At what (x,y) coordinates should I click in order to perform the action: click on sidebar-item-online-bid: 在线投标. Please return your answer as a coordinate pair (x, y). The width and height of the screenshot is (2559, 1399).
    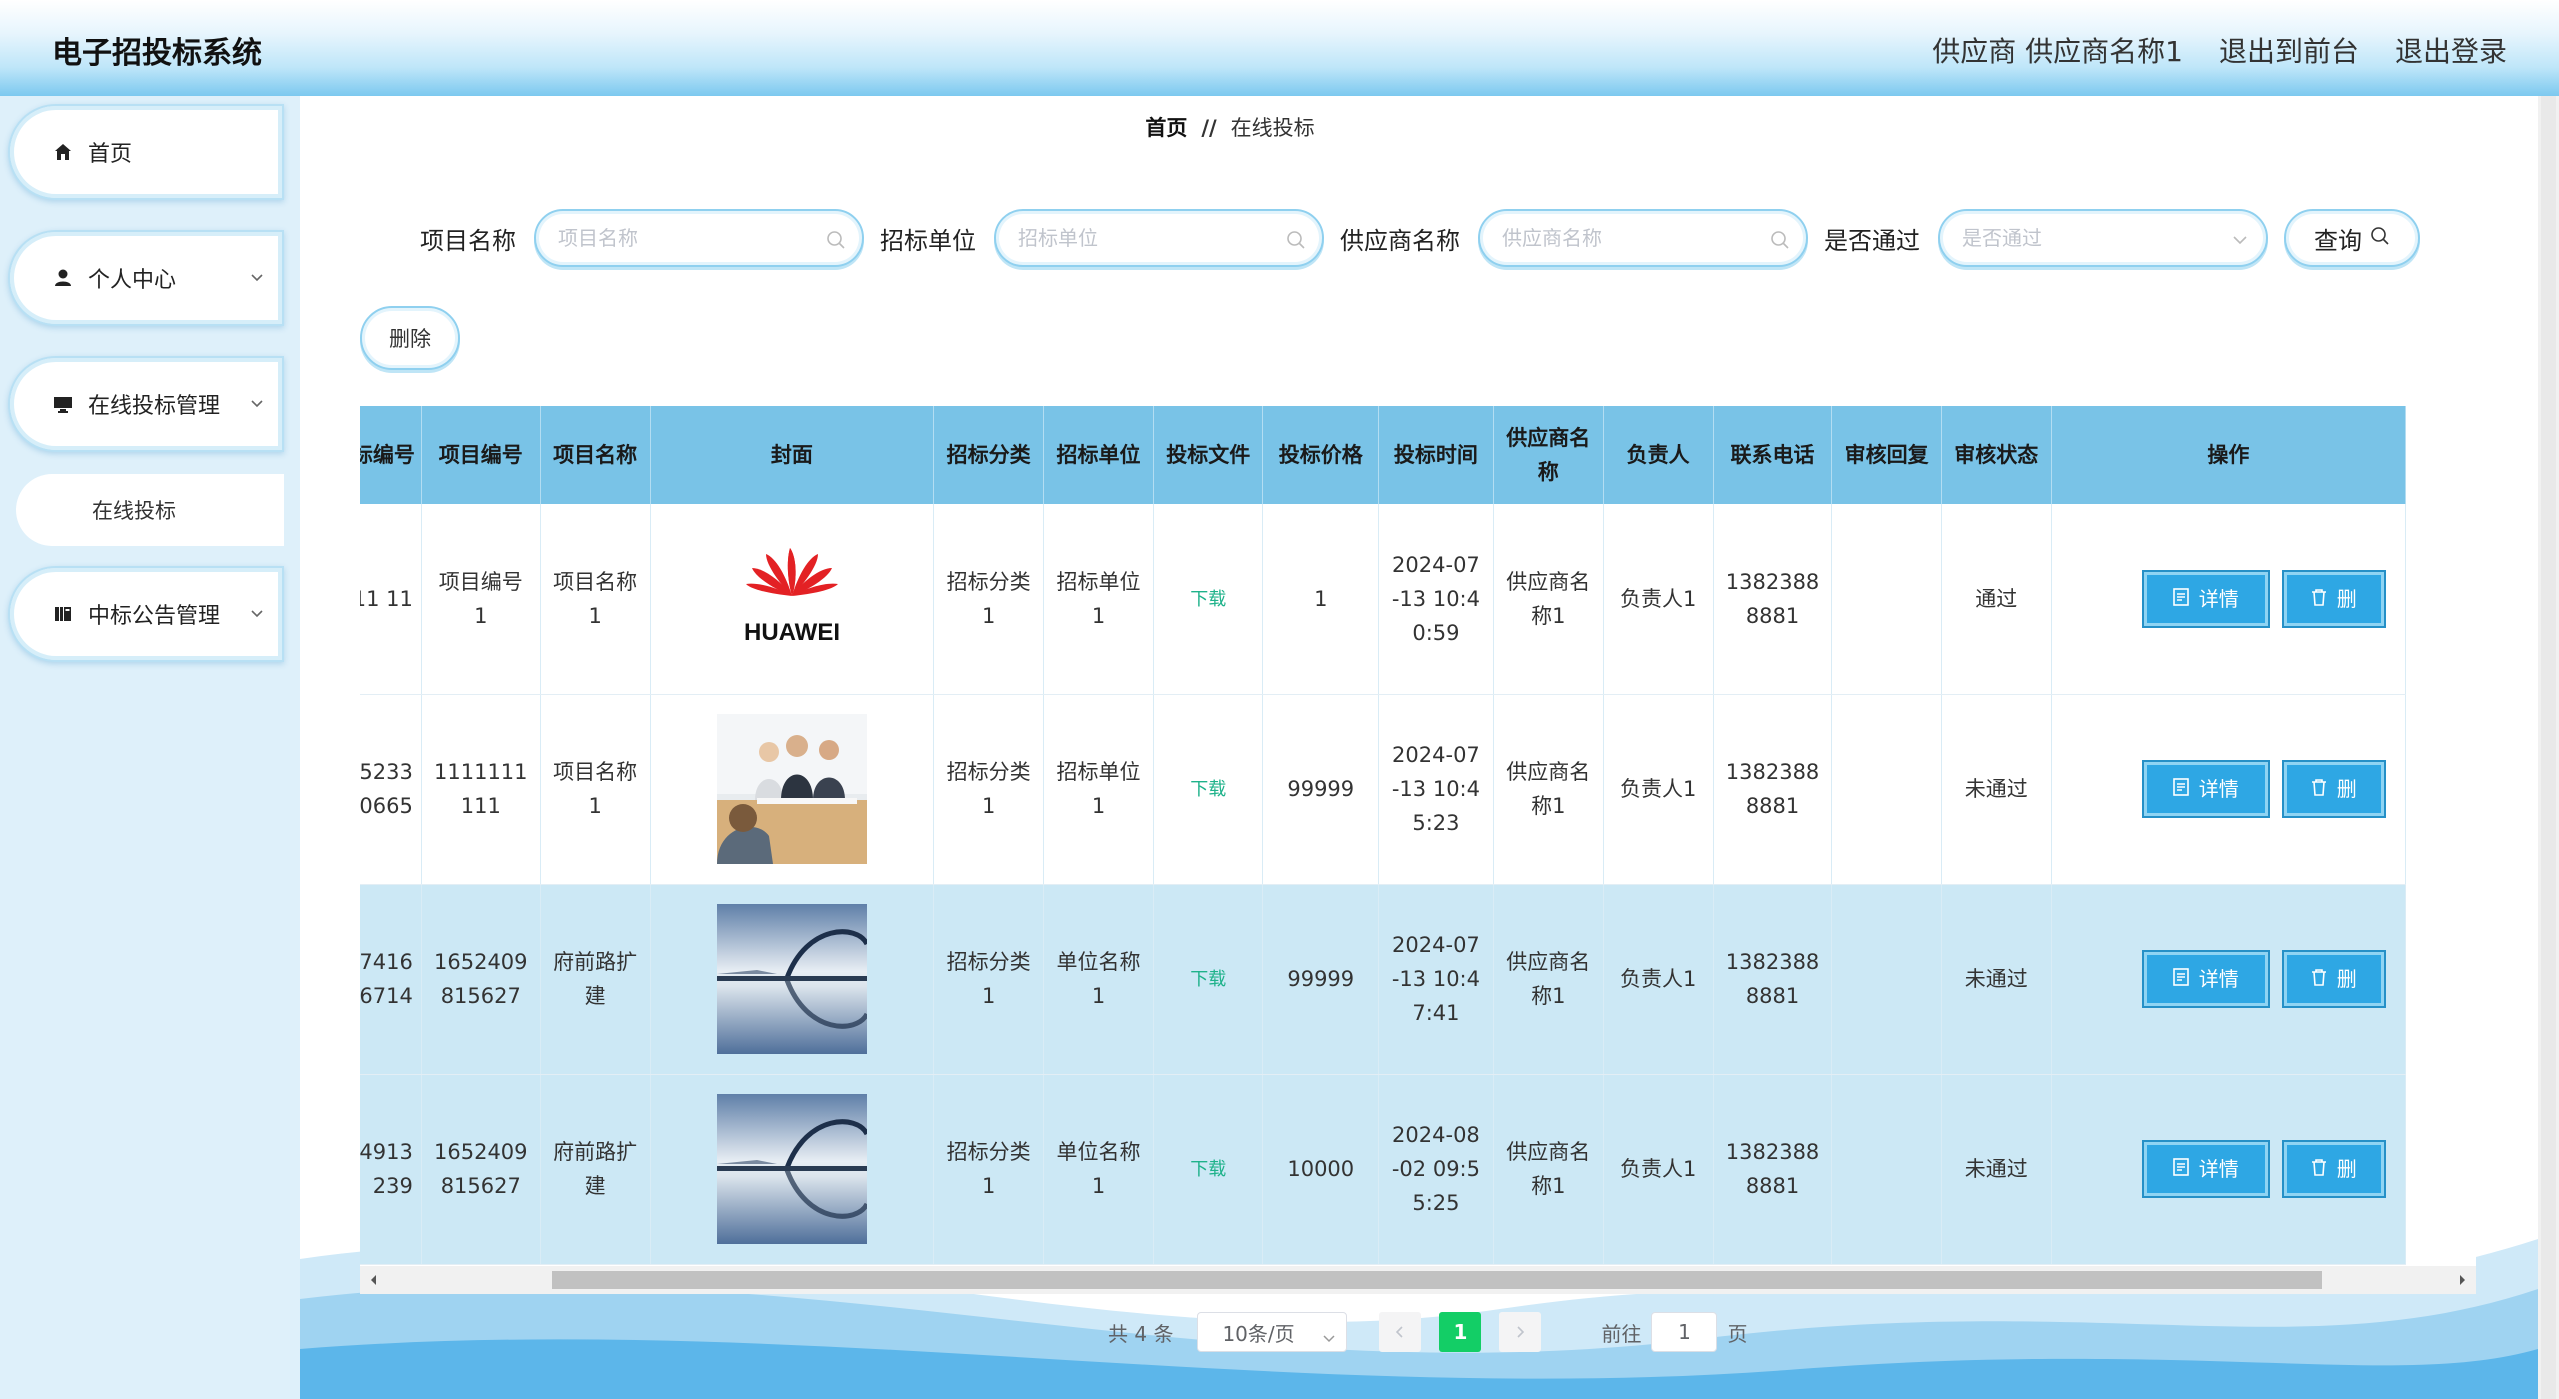
    Looking at the image, I should click on (150, 510).